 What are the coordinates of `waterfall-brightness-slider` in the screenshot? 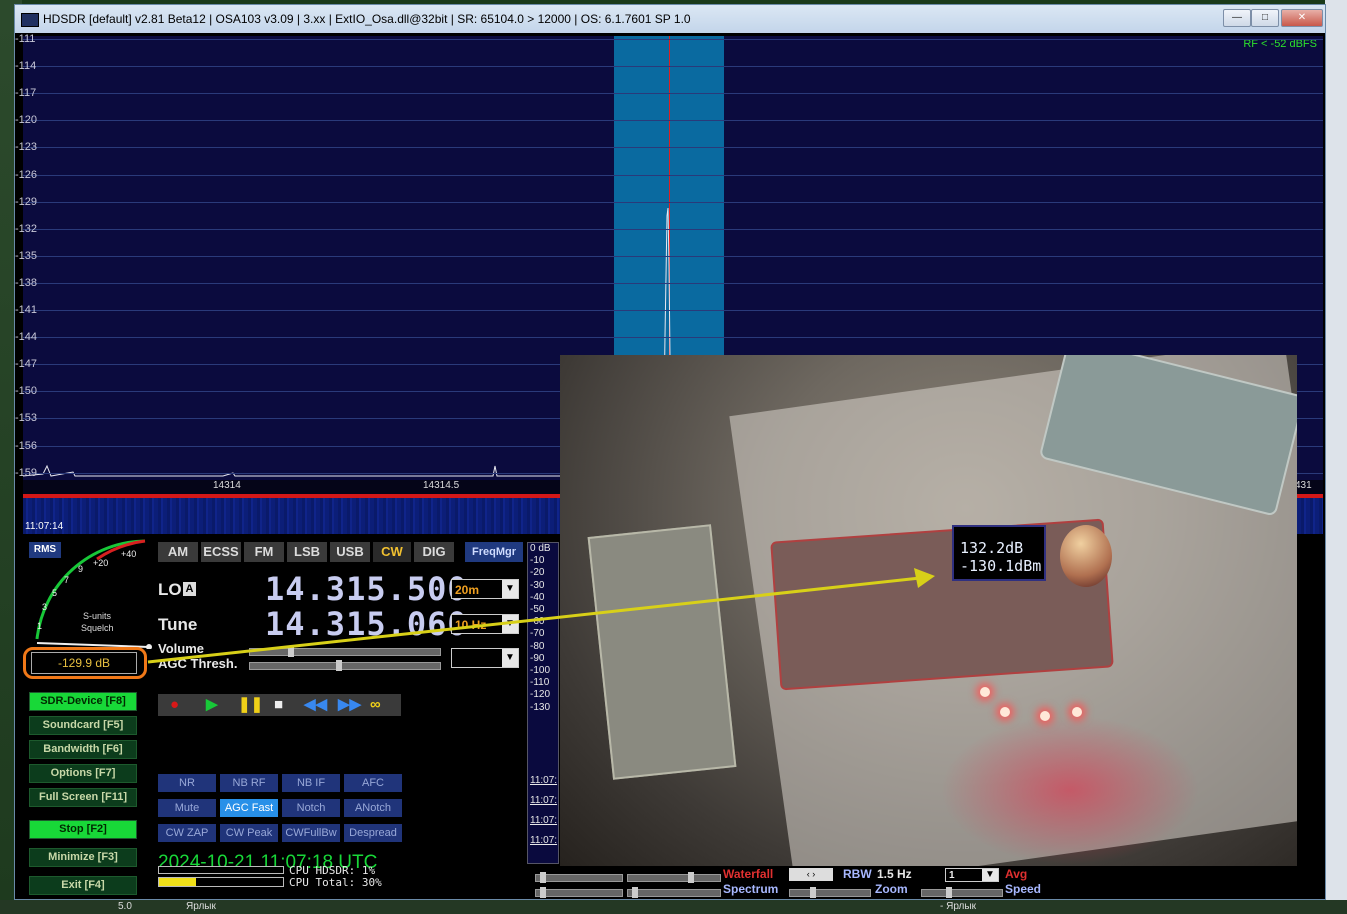 It's located at (674, 877).